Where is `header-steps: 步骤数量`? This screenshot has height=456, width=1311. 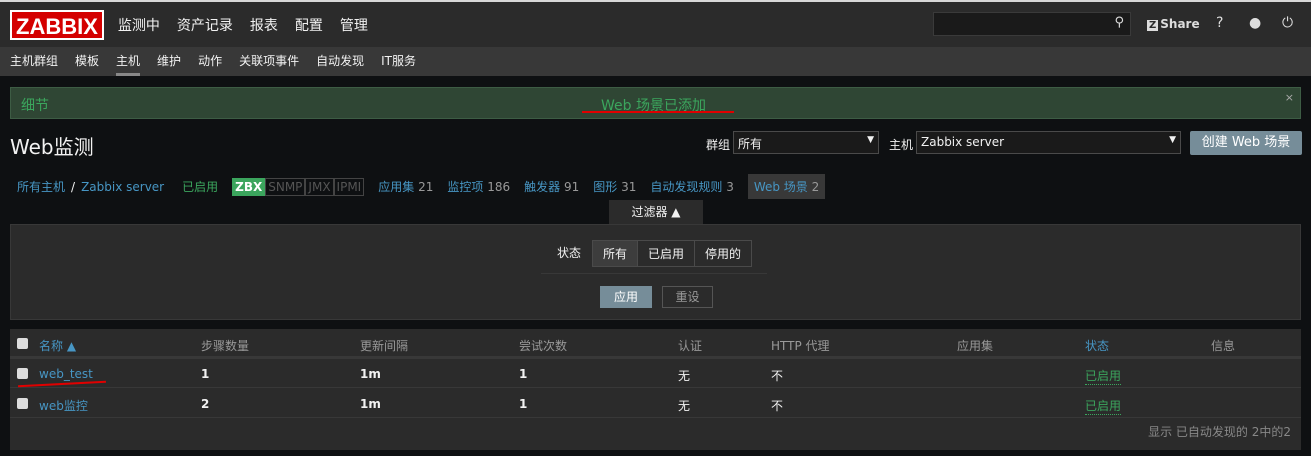
header-steps: 步骤数量 is located at coordinates (225, 346).